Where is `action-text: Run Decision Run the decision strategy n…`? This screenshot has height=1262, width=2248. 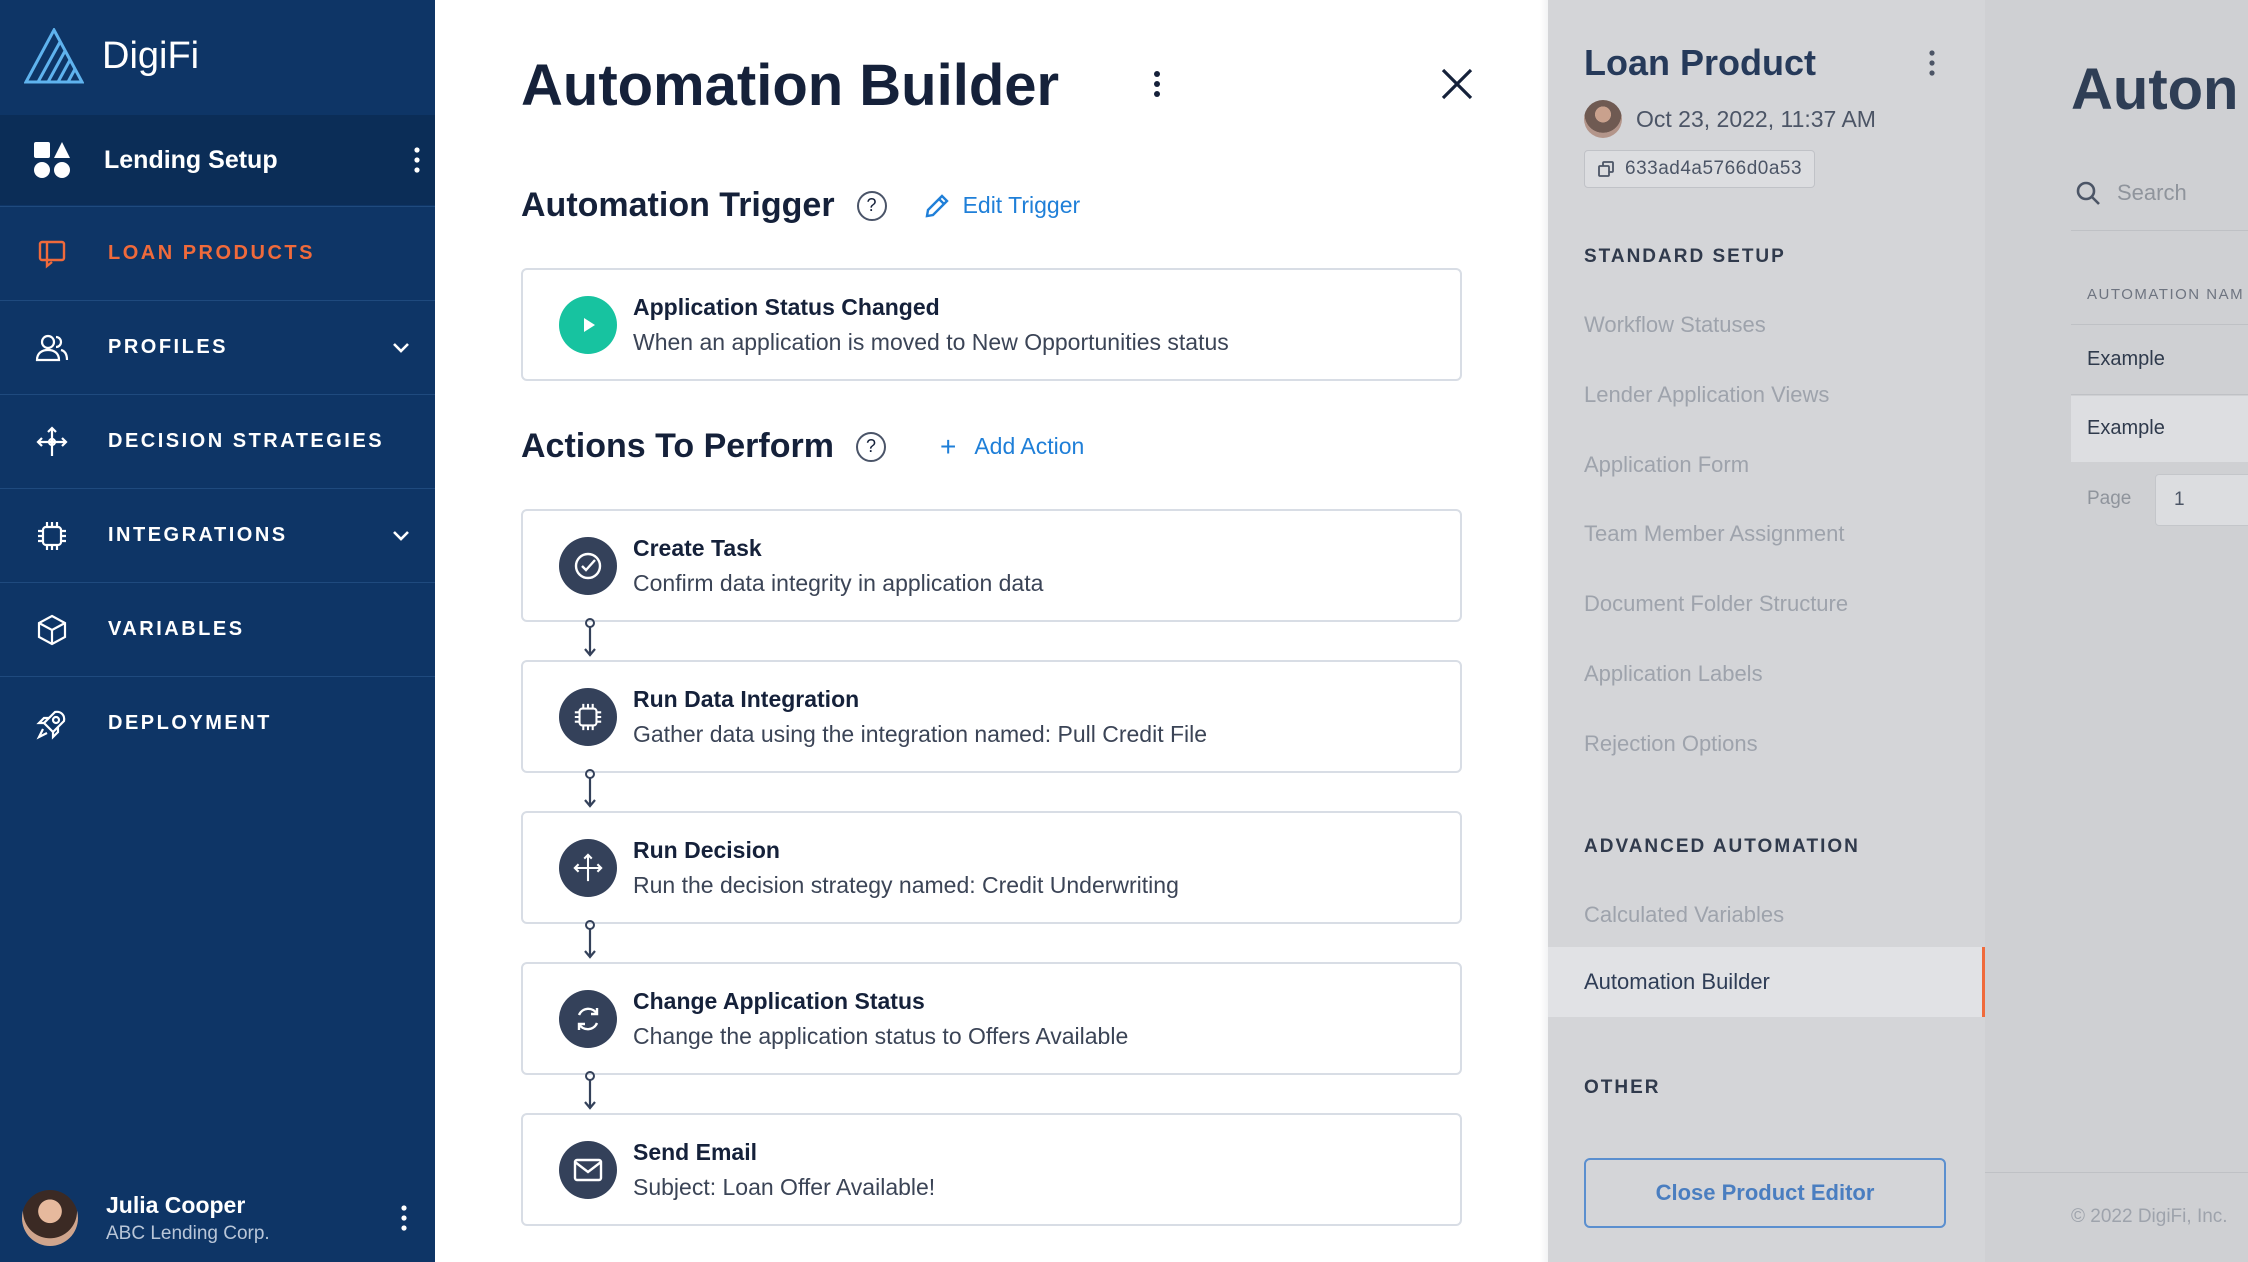 action-text: Run Decision Run the decision strategy n… is located at coordinates (906, 868).